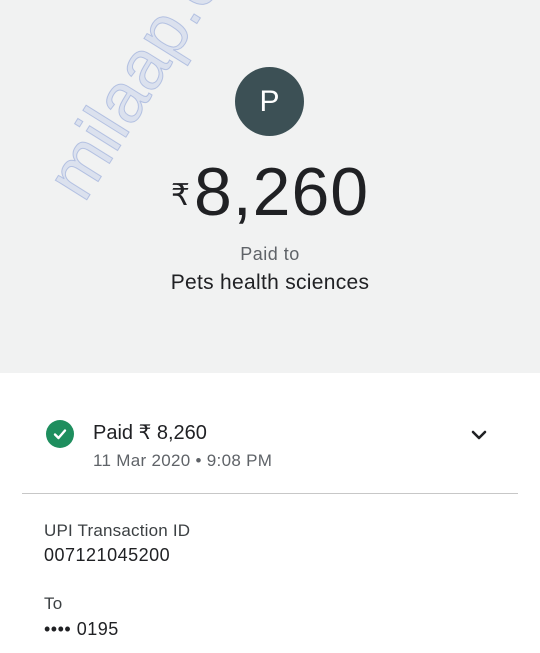 Image resolution: width=540 pixels, height=653 pixels. I want to click on payee-name: Pets health sciences, so click(270, 282).